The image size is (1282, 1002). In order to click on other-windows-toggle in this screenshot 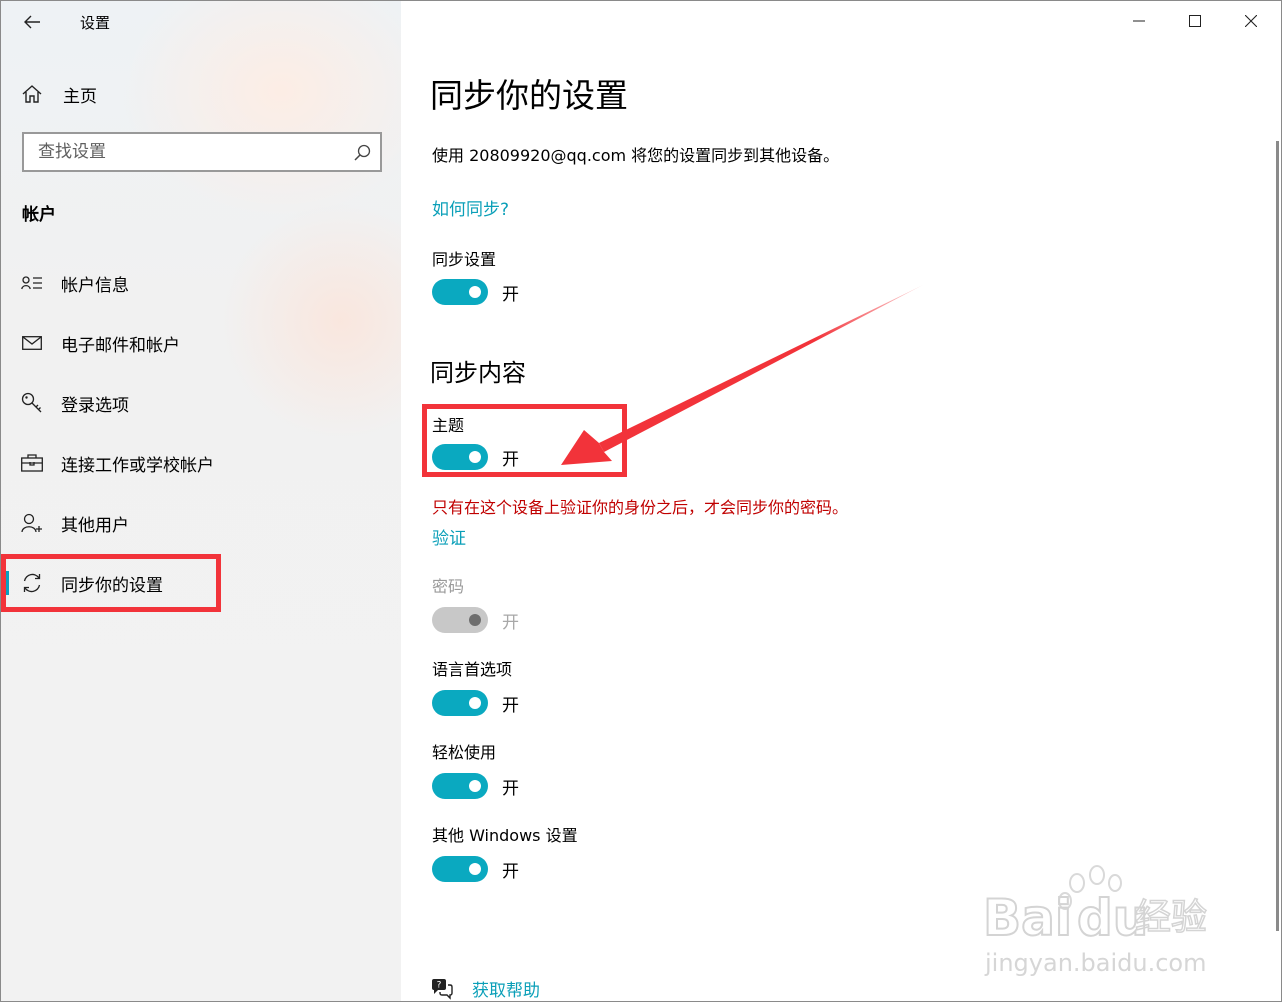, I will do `click(460, 869)`.